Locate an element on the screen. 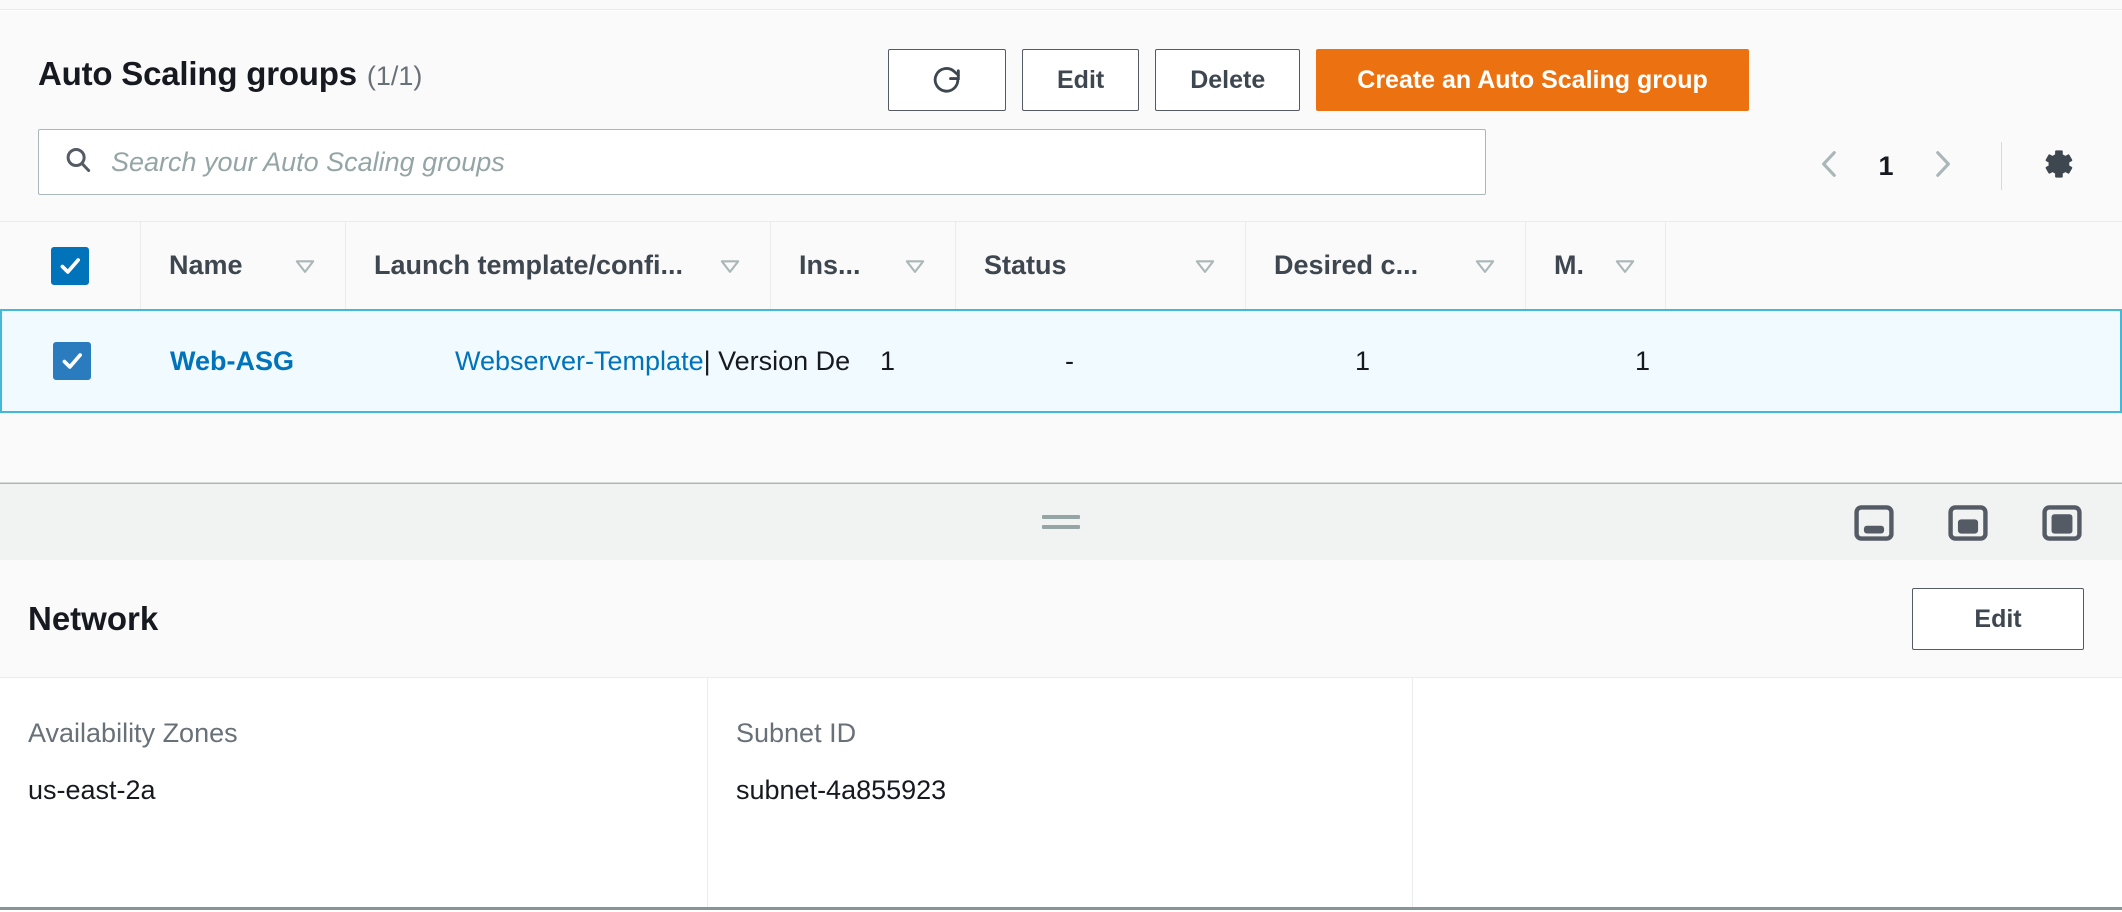 This screenshot has height=912, width=2122. row-status-cell: - is located at coordinates (1182, 361).